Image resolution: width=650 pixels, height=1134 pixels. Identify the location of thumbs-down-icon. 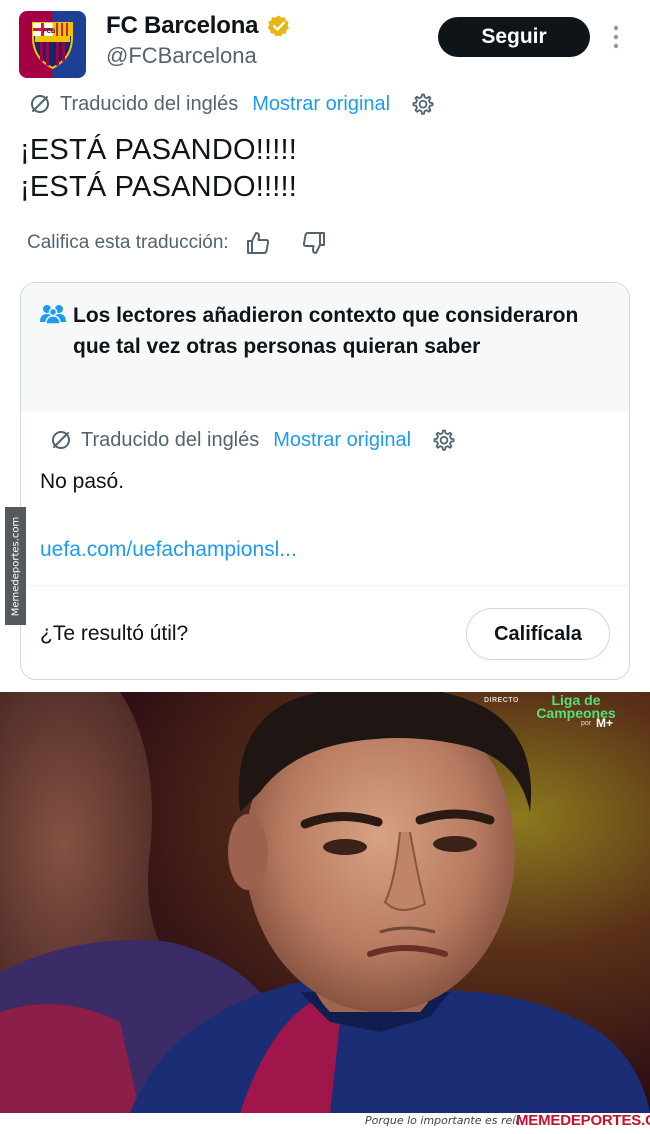
(313, 243).